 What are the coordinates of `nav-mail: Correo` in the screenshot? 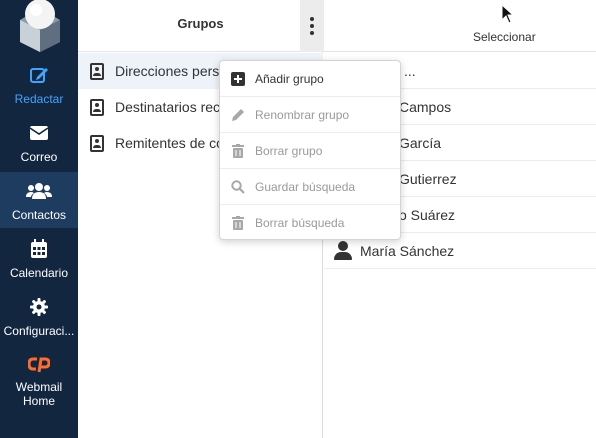 It's located at (39, 142).